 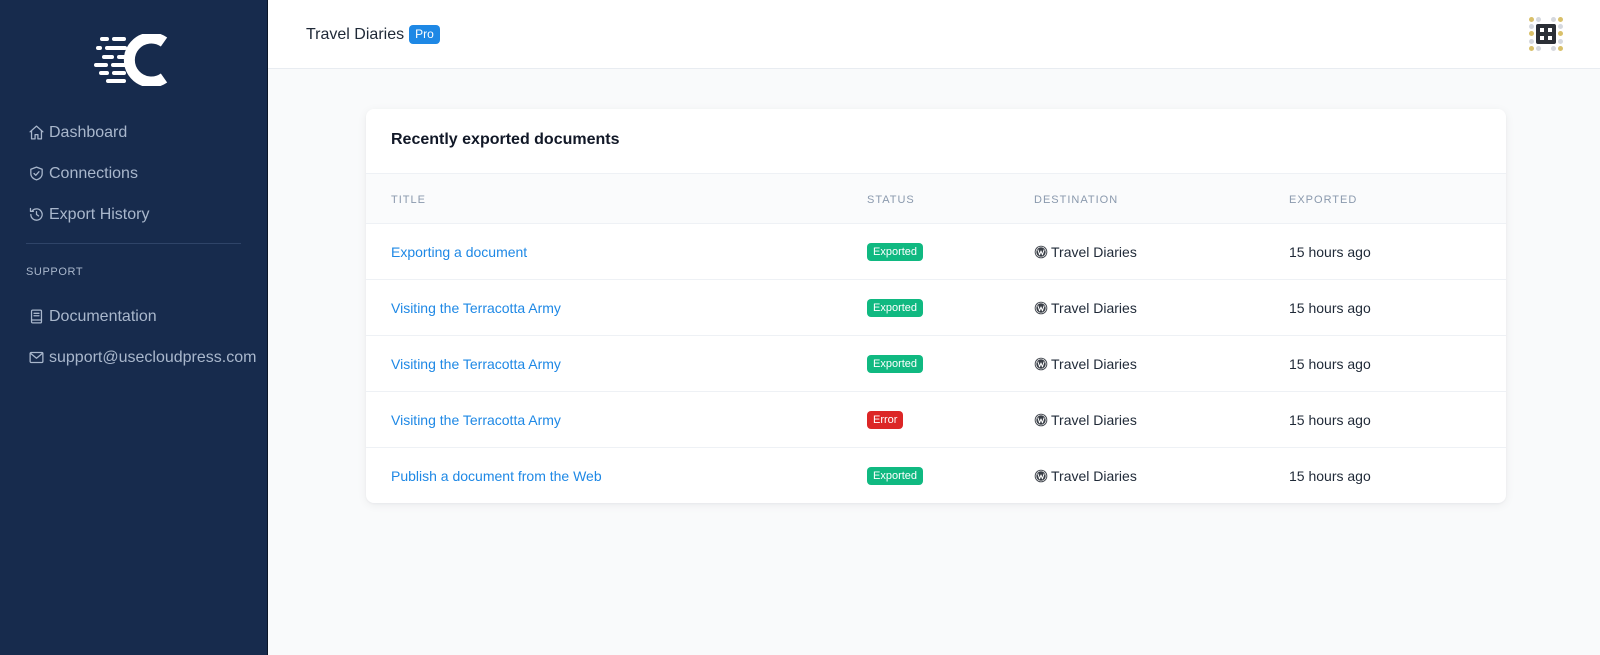 I want to click on column-header-destination: DESTINATION, so click(x=1076, y=200).